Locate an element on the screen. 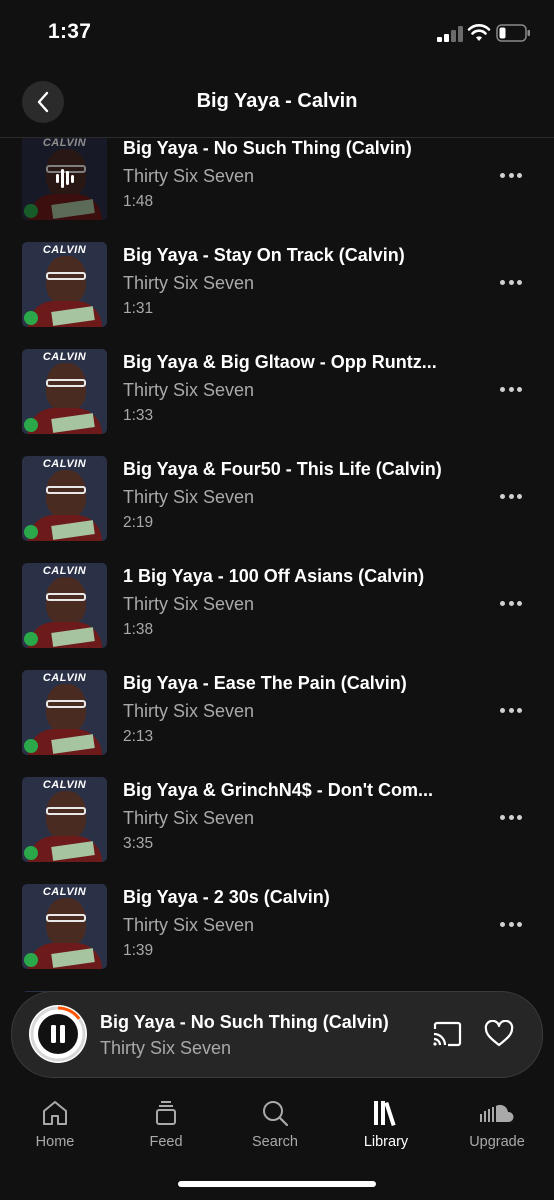  nav-header: Big Yaya - Calvin is located at coordinates (277, 101).